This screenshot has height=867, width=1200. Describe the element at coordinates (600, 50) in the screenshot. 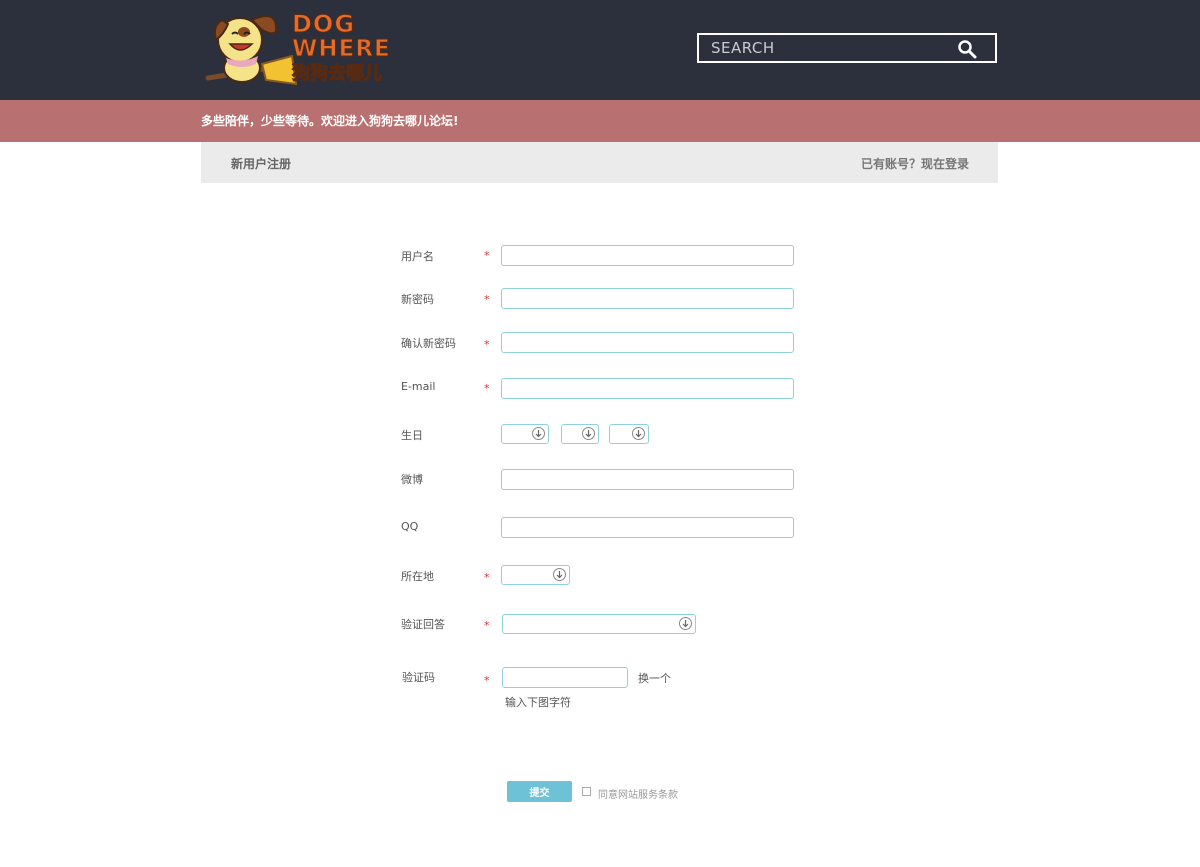

I see `top-bar: DOG WHERE 狗狗去哪儿` at that location.